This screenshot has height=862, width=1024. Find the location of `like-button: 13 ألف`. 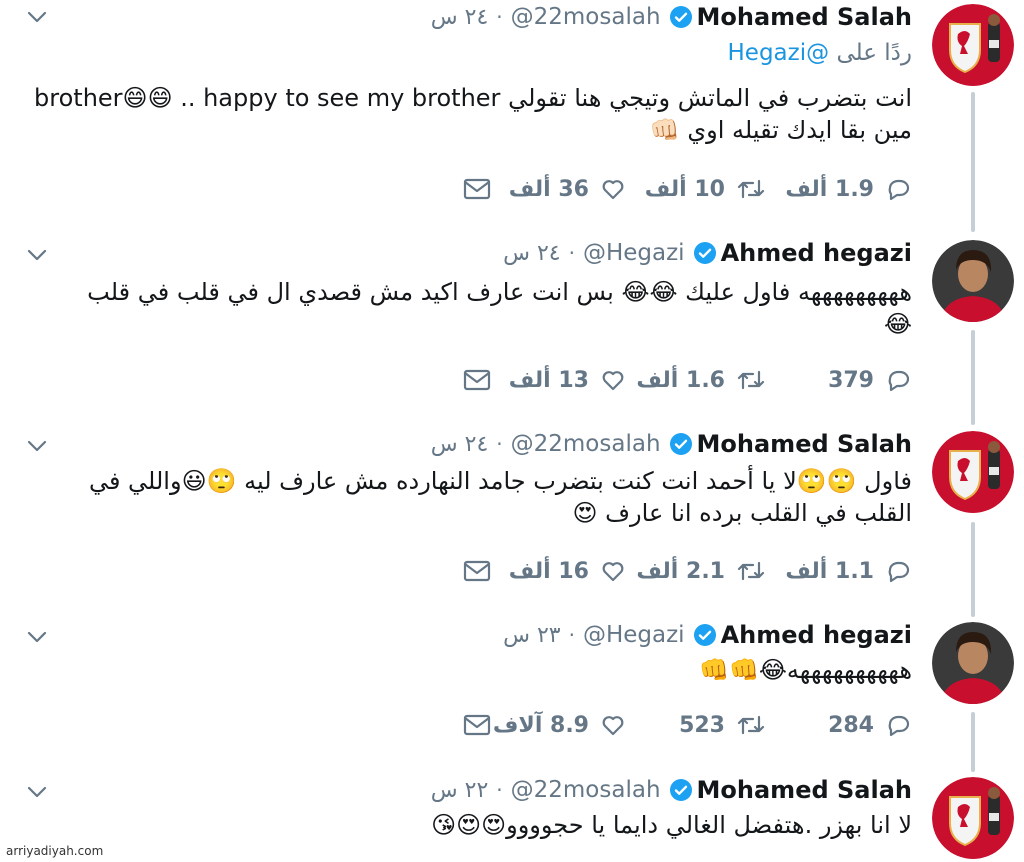

like-button: 13 ألف is located at coordinates (568, 380).